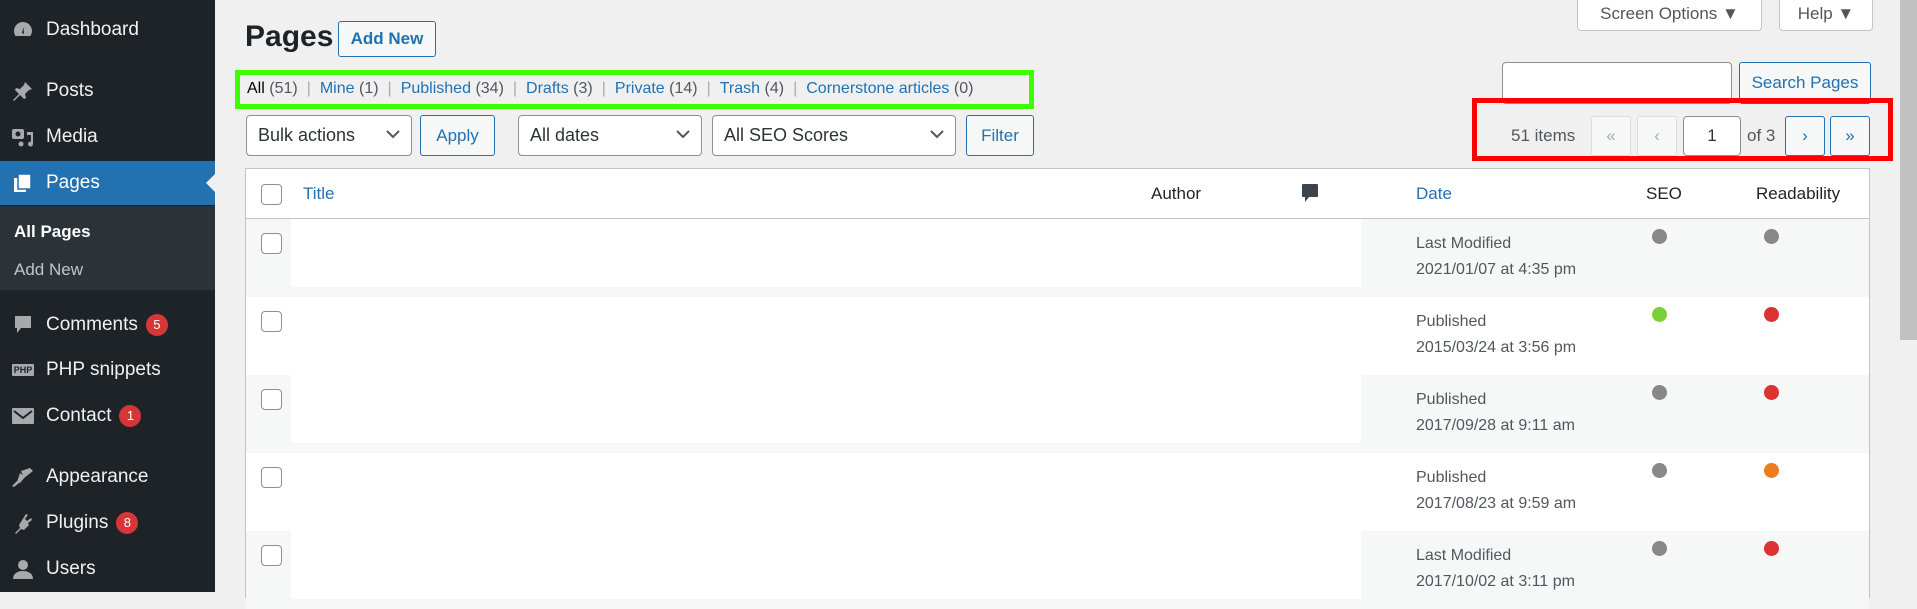 Image resolution: width=1917 pixels, height=609 pixels. Describe the element at coordinates (1495, 413) in the screenshot. I see `date-cell: Published 2017/09/28 at 9:11 am` at that location.